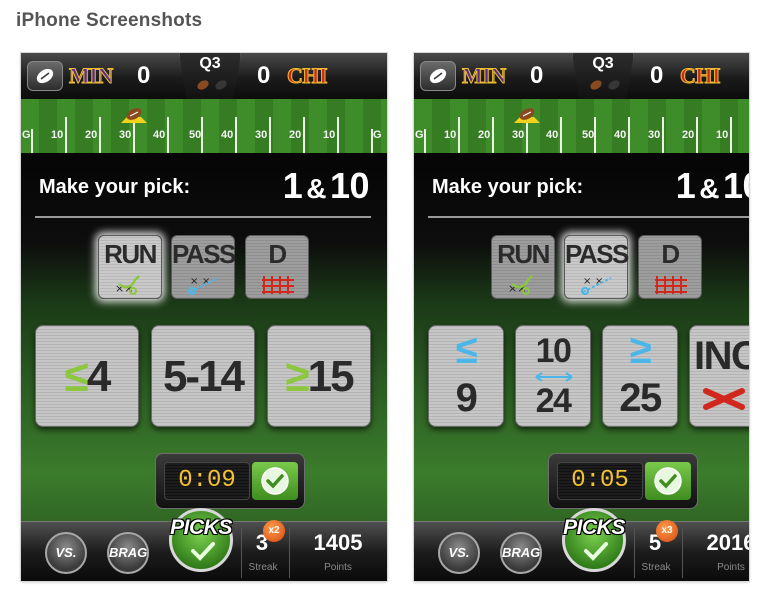 This screenshot has height=600, width=761. Describe the element at coordinates (719, 376) in the screenshot. I see `incomplete-option: INC` at that location.